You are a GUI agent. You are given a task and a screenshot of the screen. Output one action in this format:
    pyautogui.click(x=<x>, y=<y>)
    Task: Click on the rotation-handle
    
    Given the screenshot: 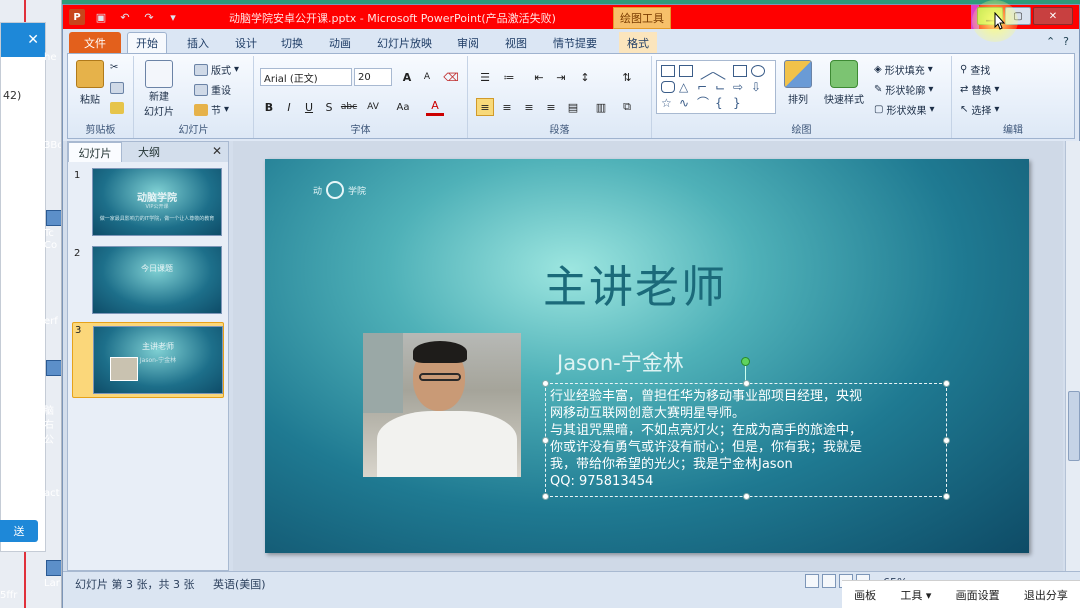 What is the action you would take?
    pyautogui.click(x=745, y=361)
    